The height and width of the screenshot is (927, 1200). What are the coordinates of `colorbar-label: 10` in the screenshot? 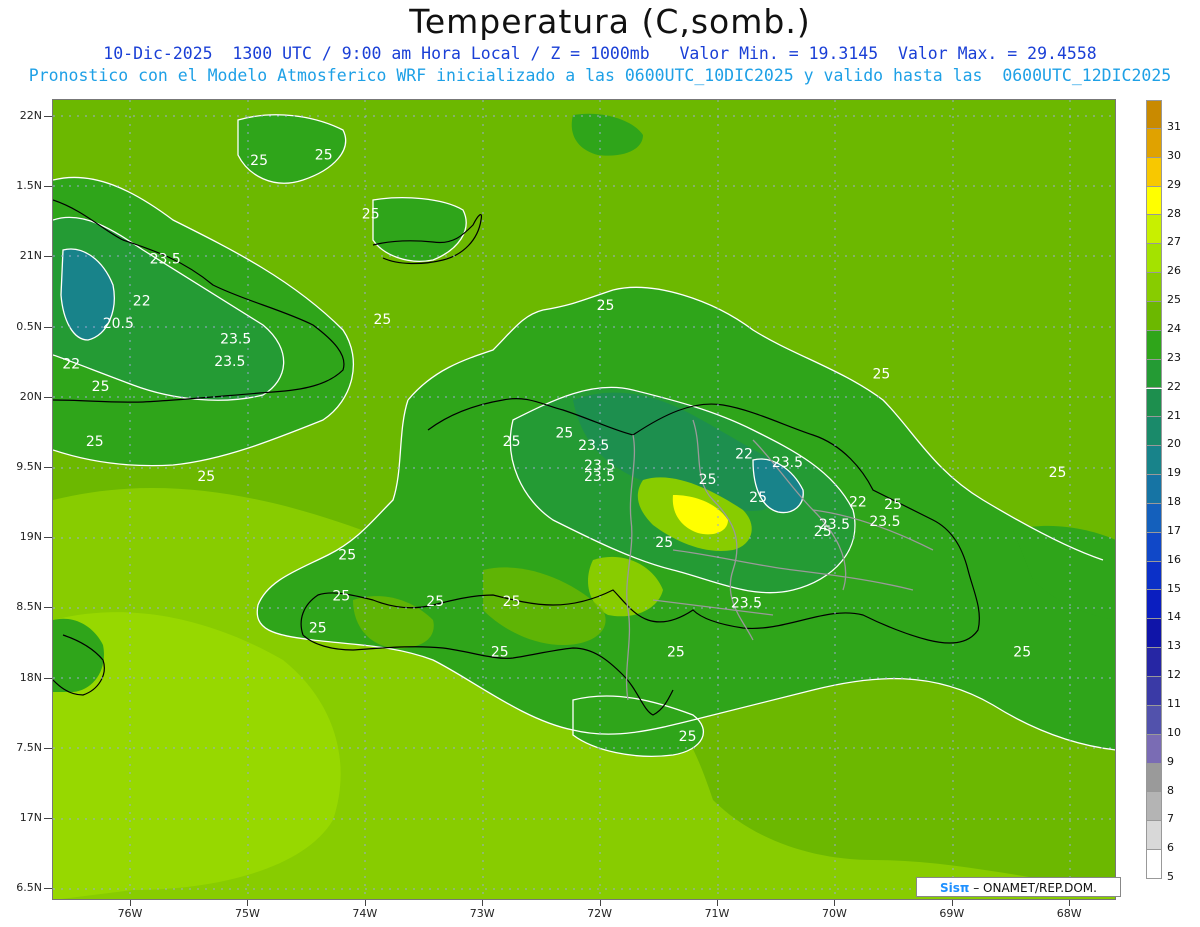 It's located at (1174, 732).